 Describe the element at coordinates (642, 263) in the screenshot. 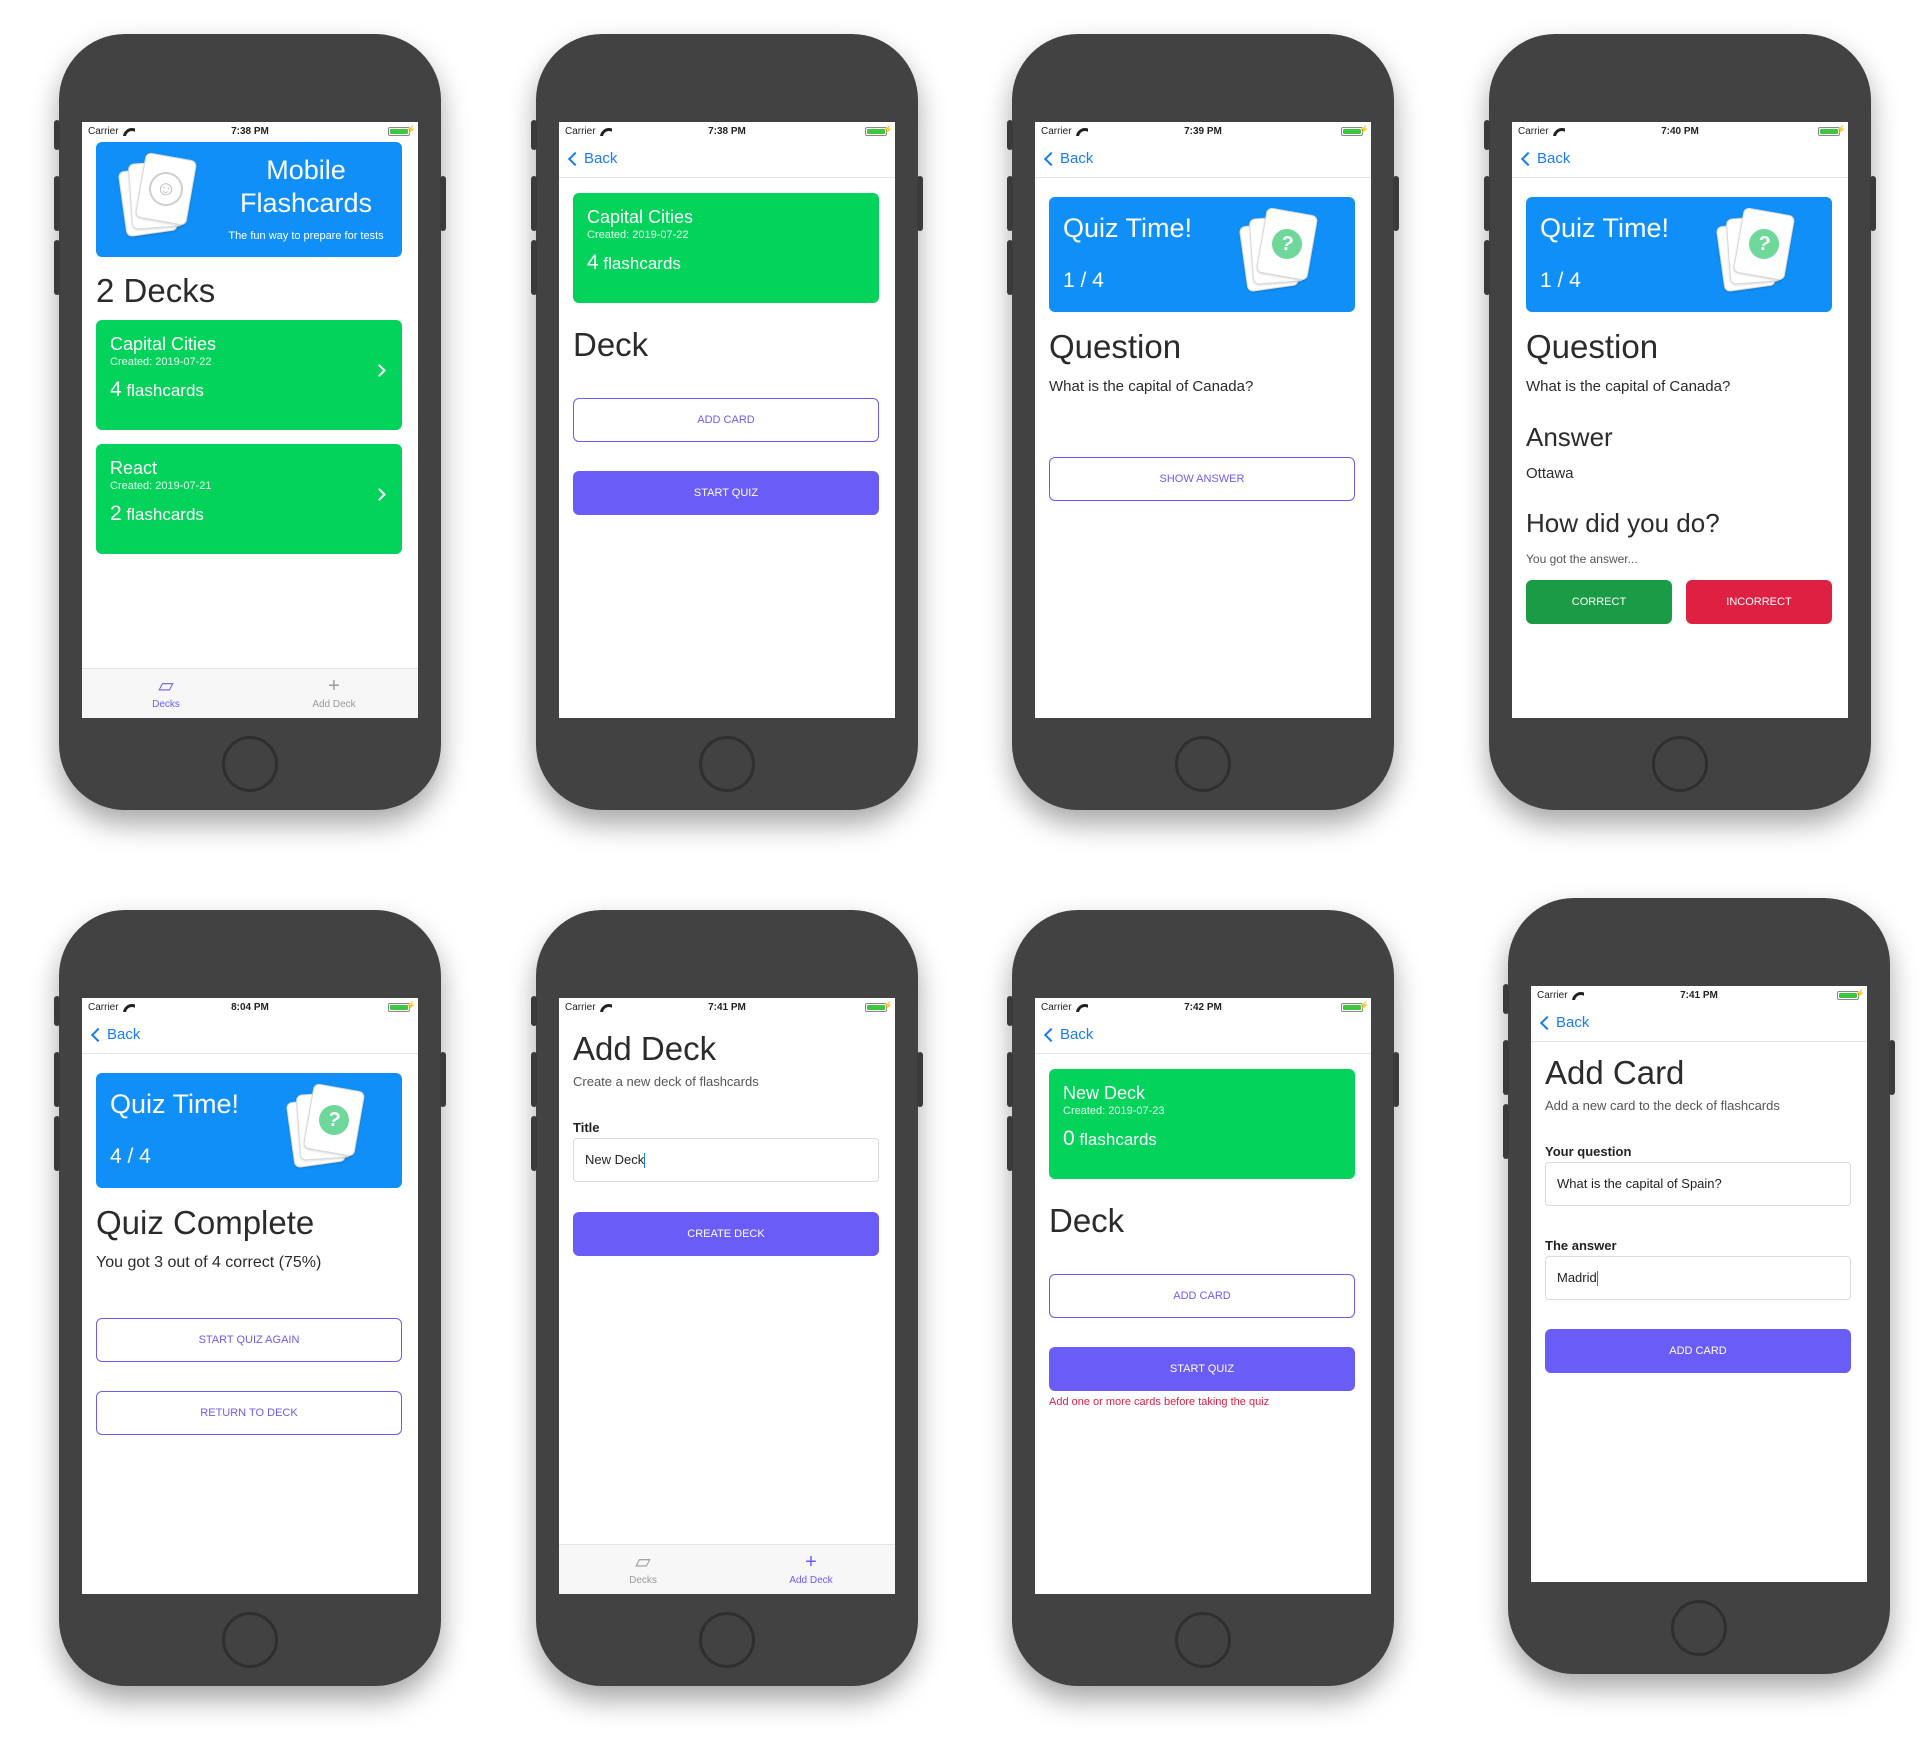

I see `deck-count-unit: flashcards` at that location.